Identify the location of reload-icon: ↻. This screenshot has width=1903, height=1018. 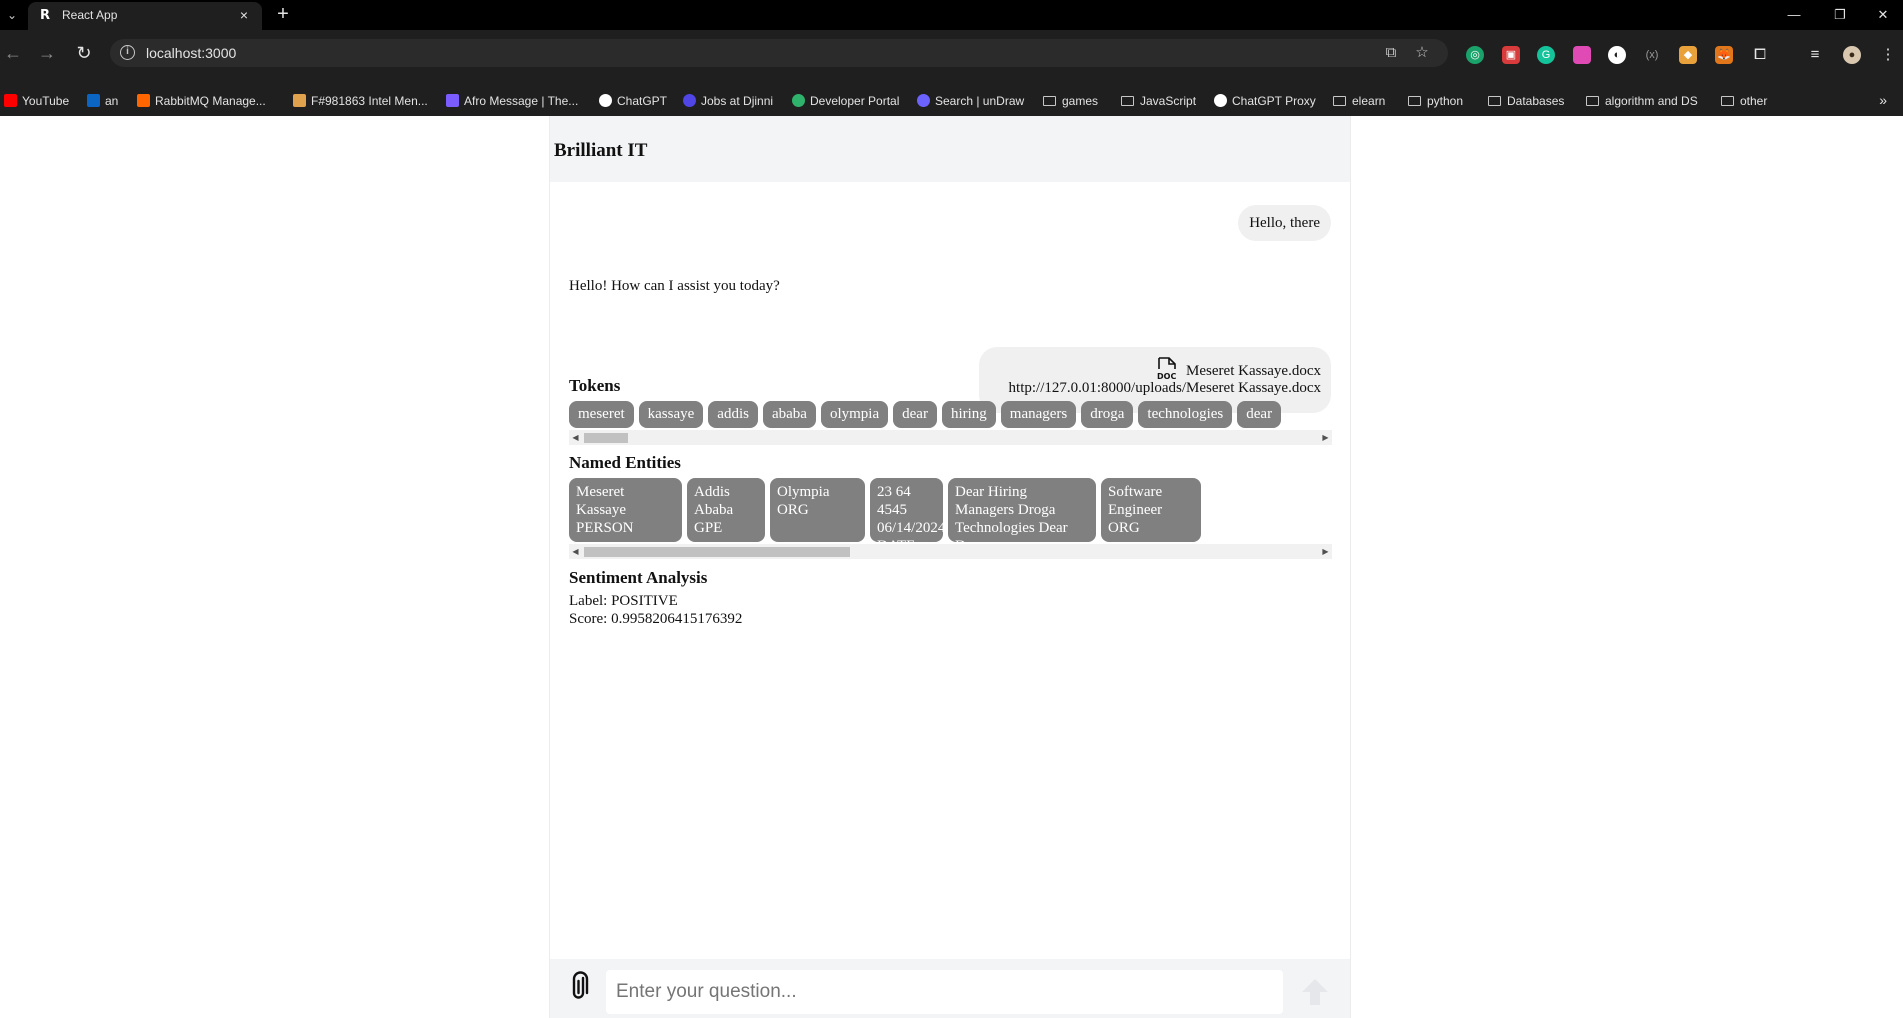
(84, 53).